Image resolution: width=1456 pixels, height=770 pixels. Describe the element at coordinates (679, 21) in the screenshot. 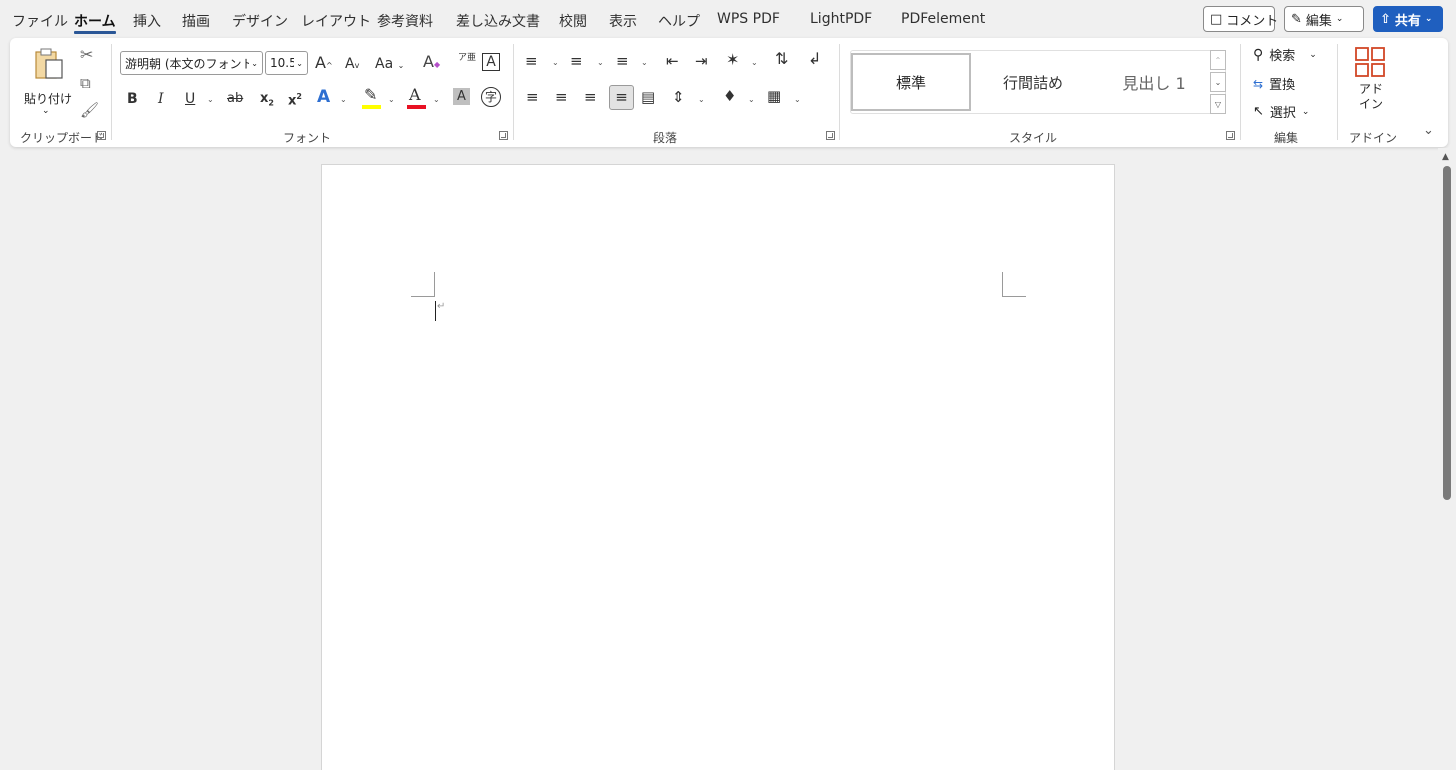

I see `tab-help: ヘルプ` at that location.